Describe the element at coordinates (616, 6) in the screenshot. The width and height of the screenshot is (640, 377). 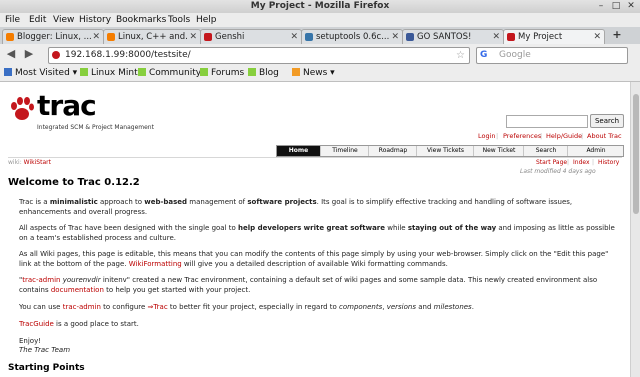
I see `maximize-button: □` at that location.